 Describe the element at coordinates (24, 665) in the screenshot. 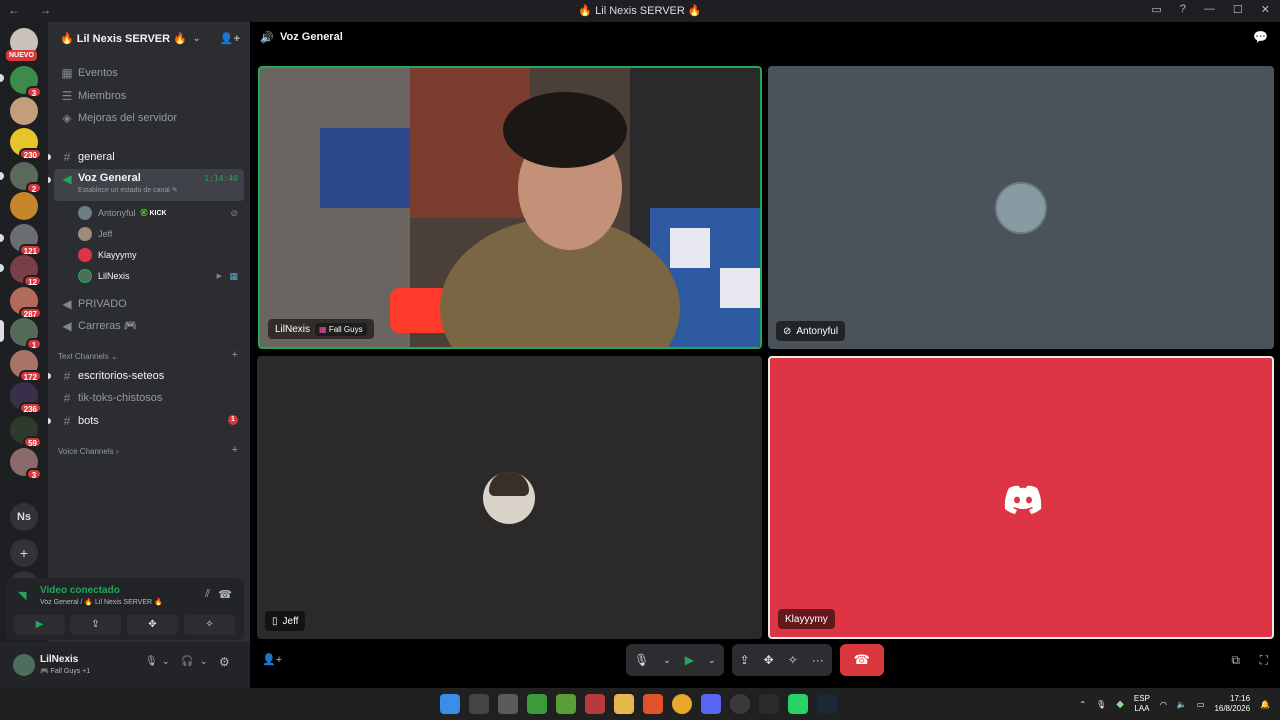

I see `avatar` at that location.